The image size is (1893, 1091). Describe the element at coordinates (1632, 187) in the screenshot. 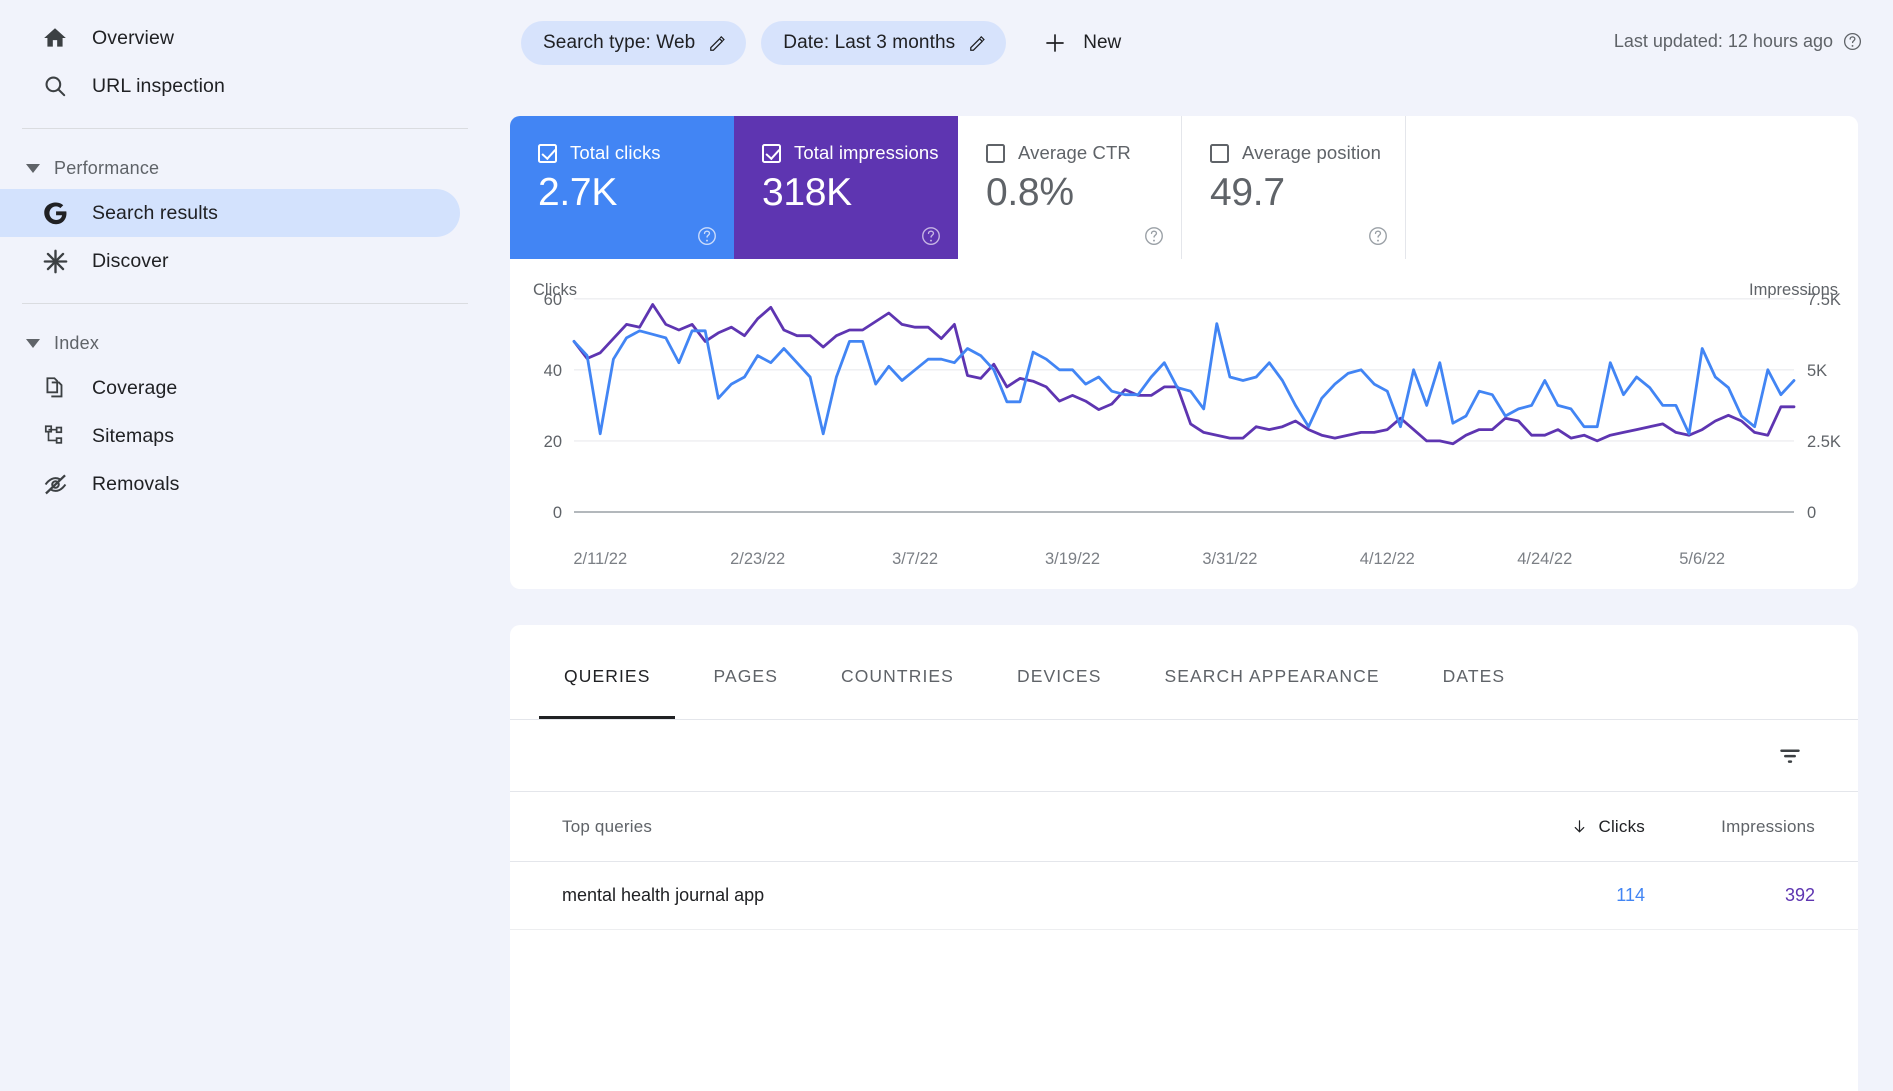

I see `metric-cards-filler` at that location.